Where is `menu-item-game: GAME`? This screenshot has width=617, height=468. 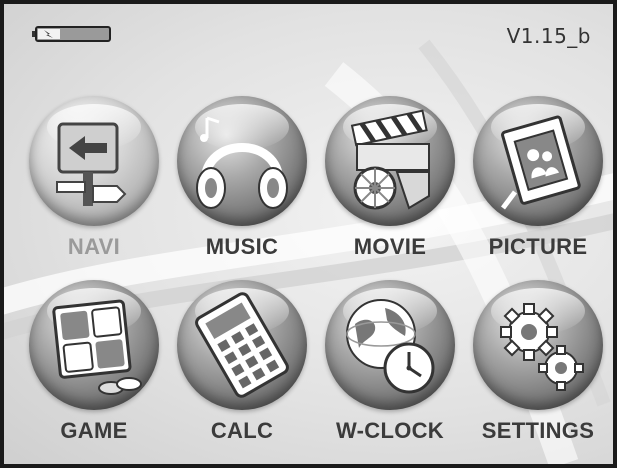
menu-item-game: GAME is located at coordinates (94, 372).